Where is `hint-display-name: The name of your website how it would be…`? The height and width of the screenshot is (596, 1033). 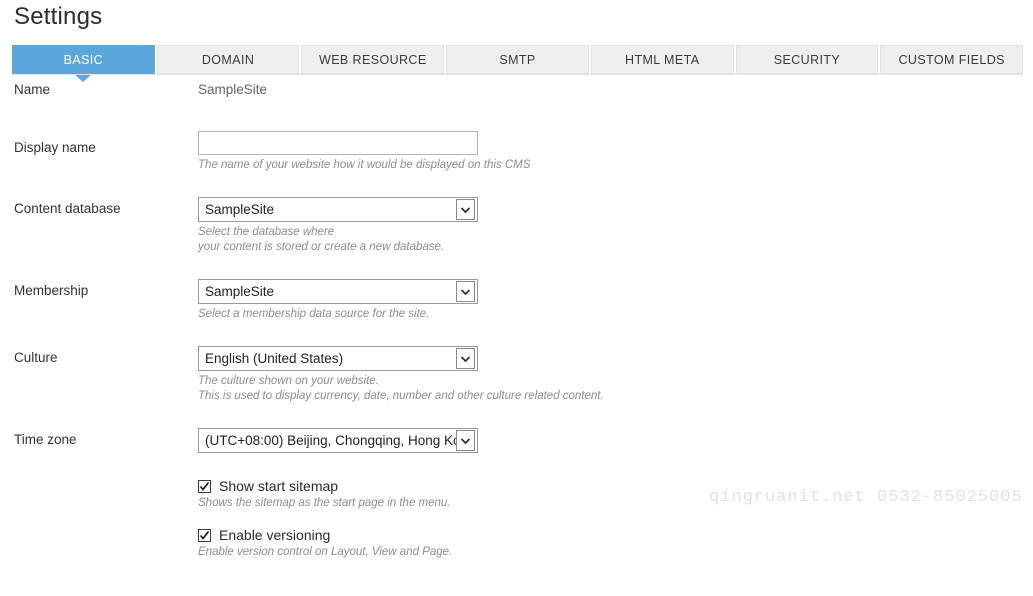 hint-display-name: The name of your website how it would be… is located at coordinates (364, 165).